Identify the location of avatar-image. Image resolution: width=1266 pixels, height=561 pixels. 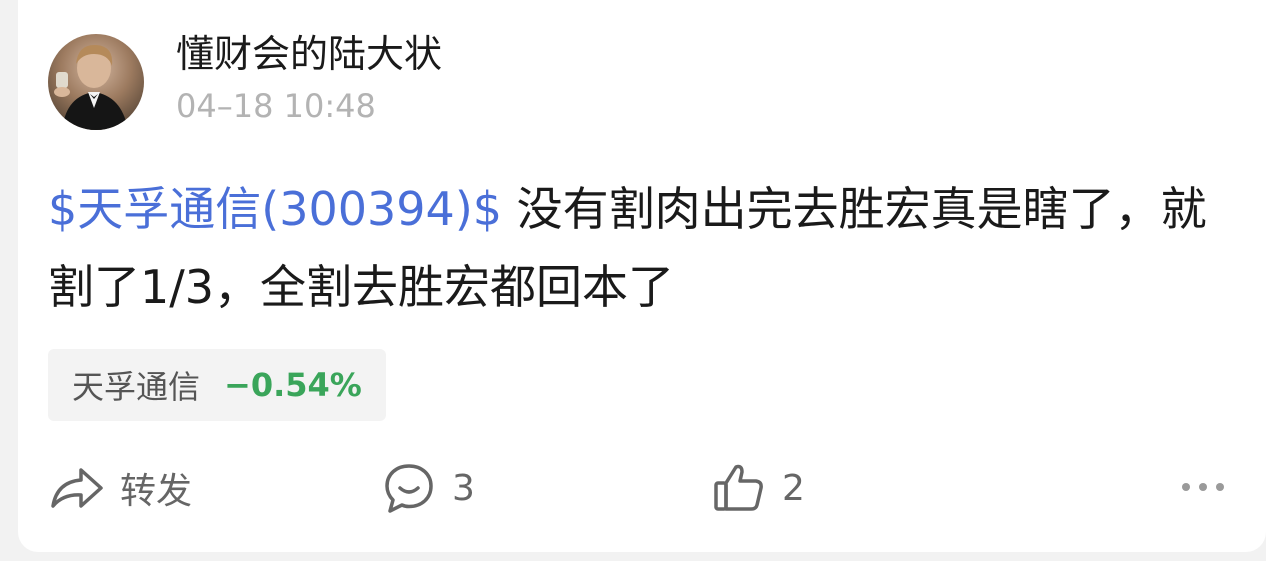
(91, 87).